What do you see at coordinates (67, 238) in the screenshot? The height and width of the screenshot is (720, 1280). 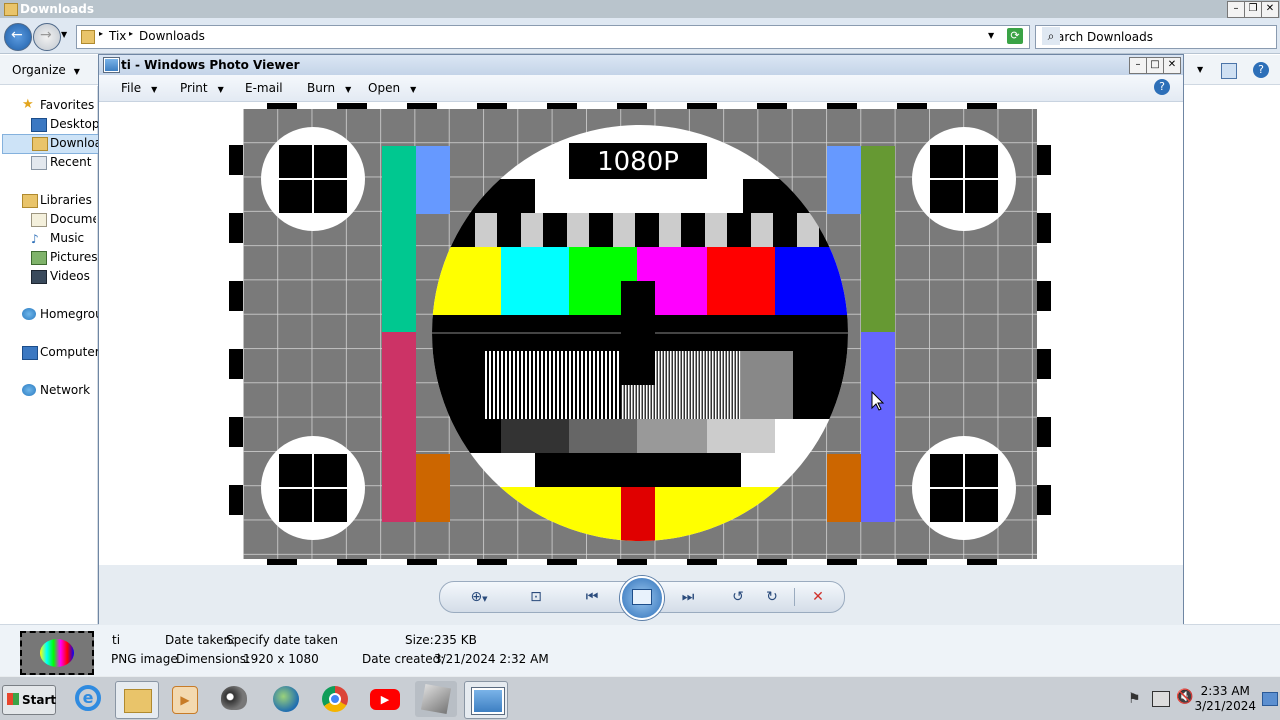 I see `nav-music: Music` at bounding box center [67, 238].